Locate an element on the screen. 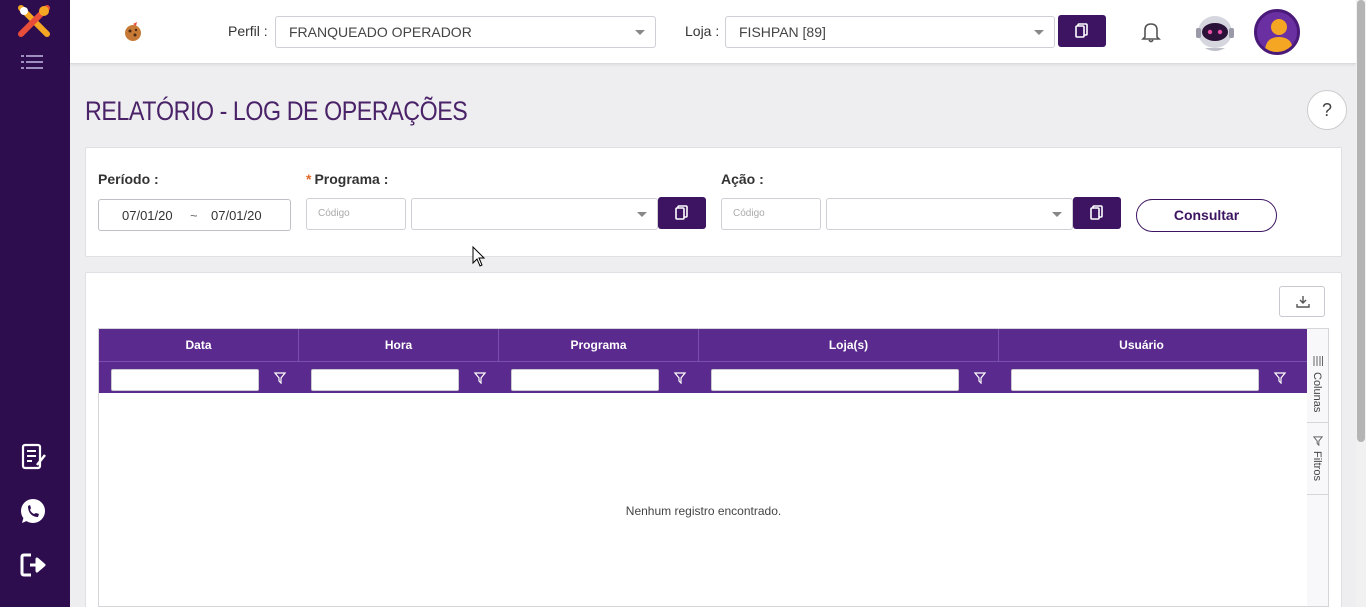 The image size is (1366, 607). tab-columns-label: Colunas is located at coordinates (1317, 392).